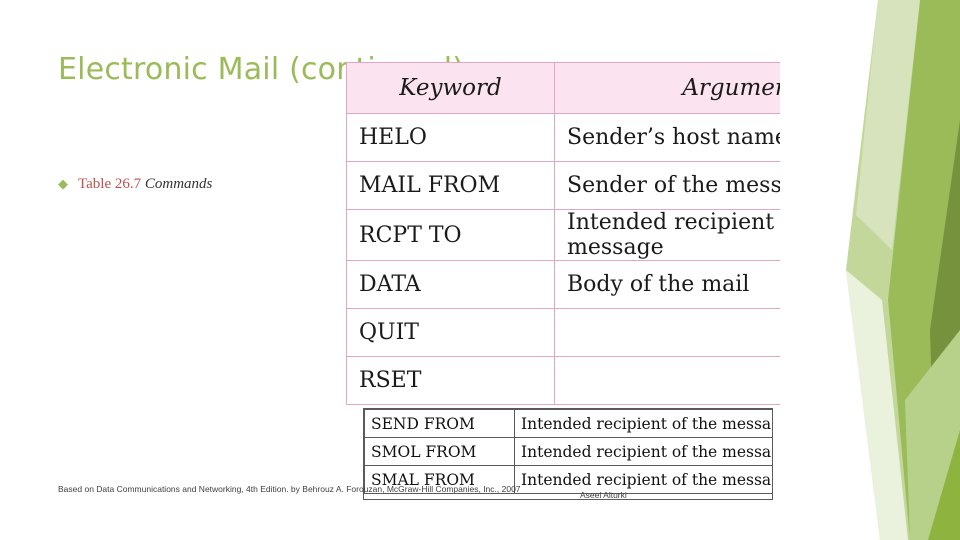 The image size is (960, 540). I want to click on table-row: DATA Body of the mail, so click(563, 284).